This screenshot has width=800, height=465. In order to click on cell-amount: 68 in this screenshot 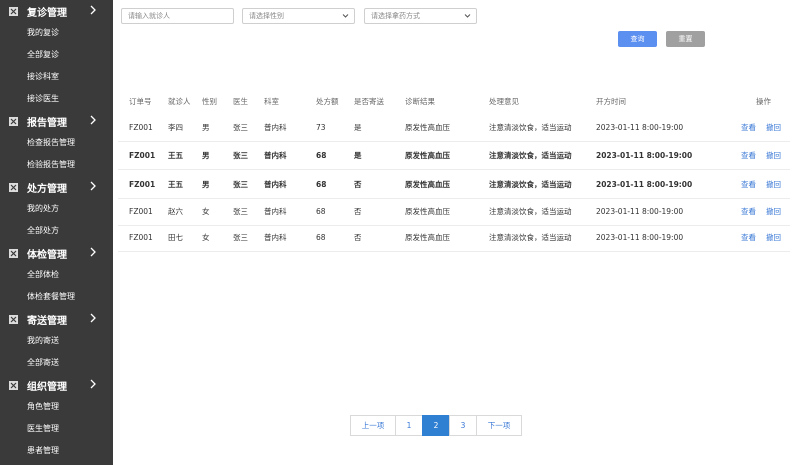, I will do `click(321, 211)`.